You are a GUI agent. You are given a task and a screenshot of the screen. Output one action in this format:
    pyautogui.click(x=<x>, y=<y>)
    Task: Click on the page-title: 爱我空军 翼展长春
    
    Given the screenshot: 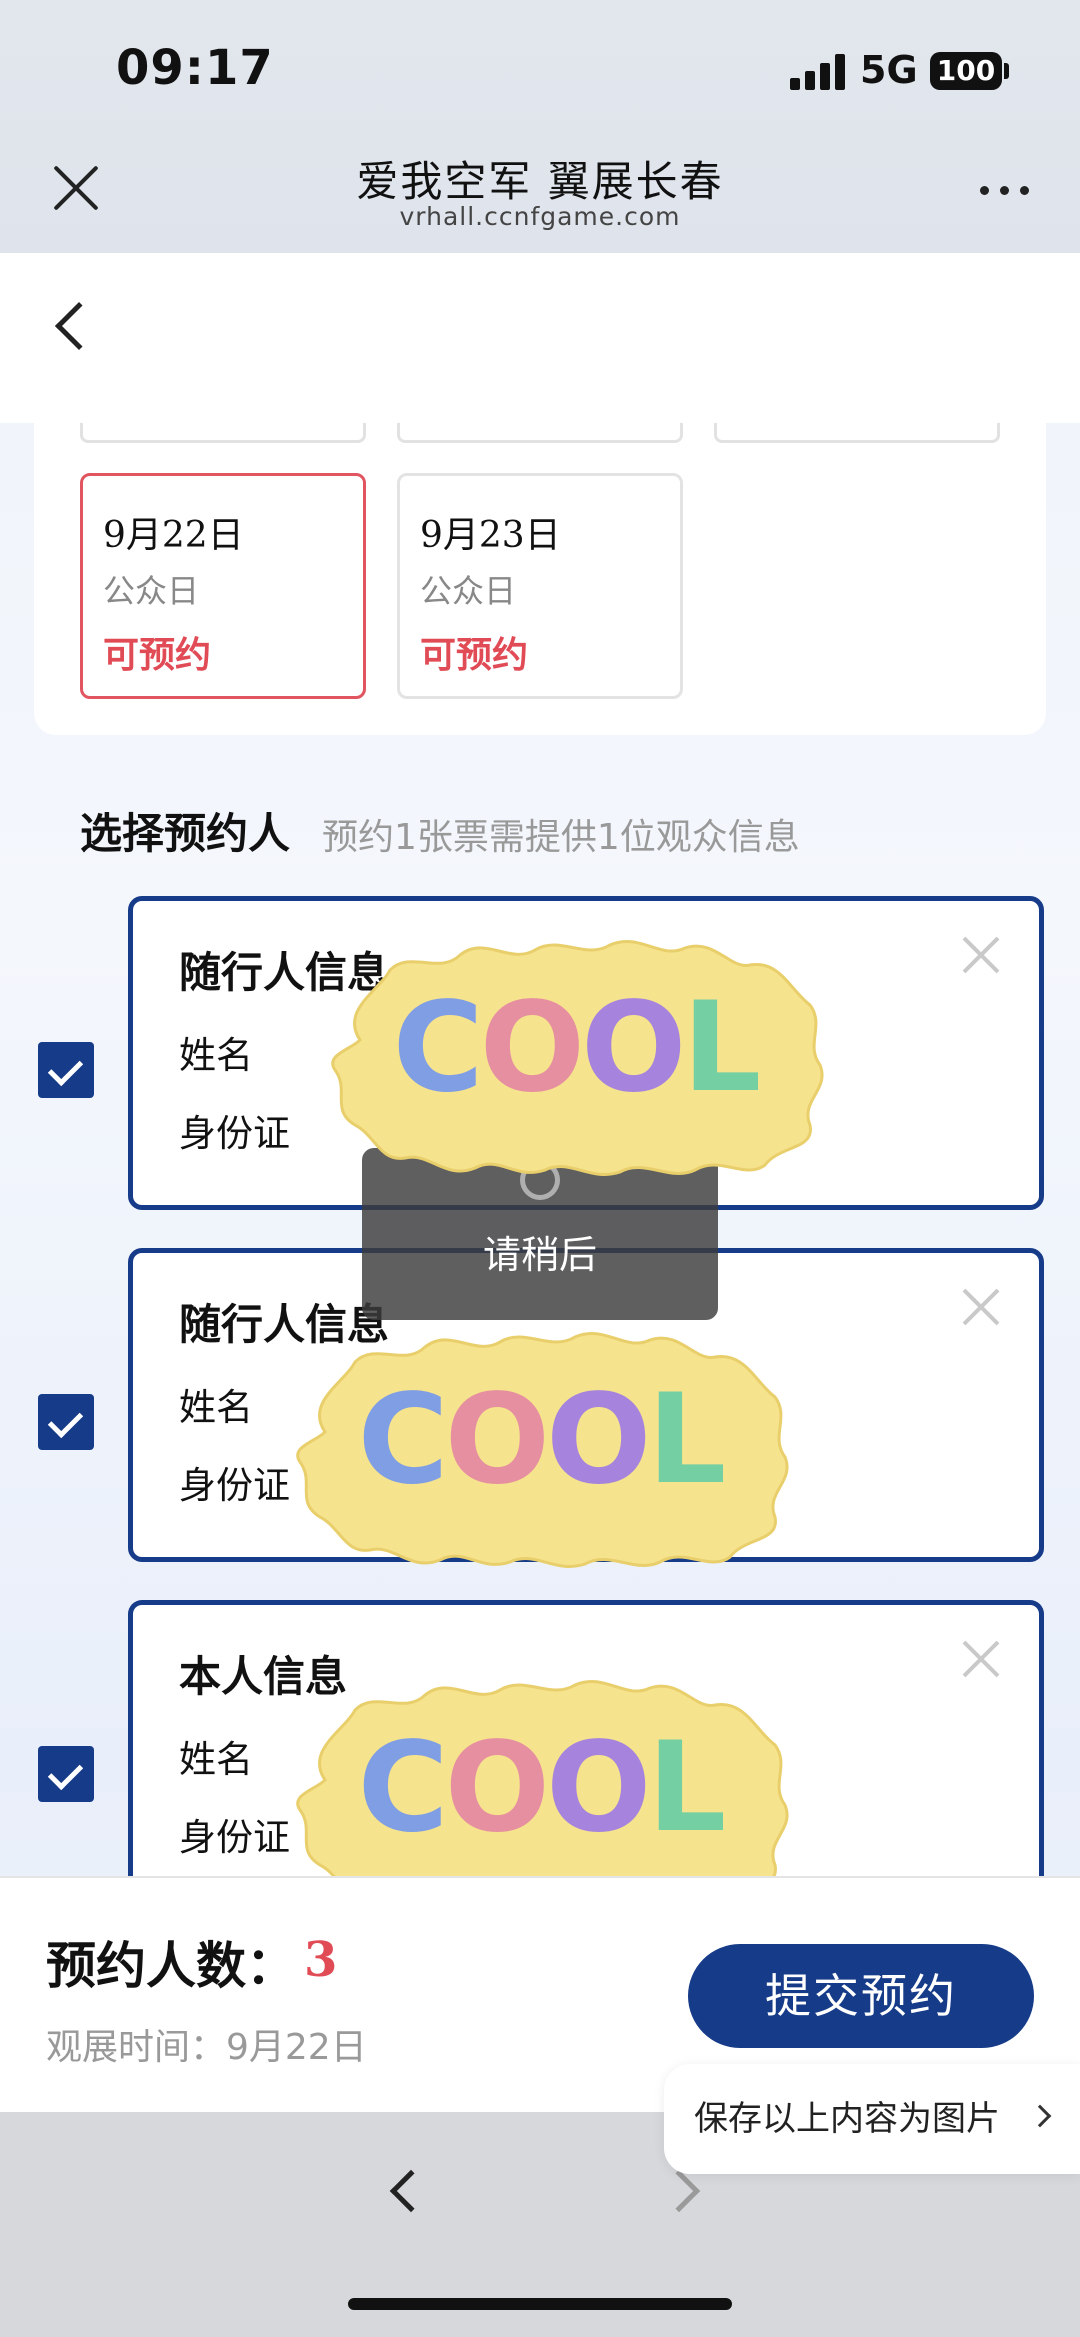 What is the action you would take?
    pyautogui.click(x=540, y=181)
    